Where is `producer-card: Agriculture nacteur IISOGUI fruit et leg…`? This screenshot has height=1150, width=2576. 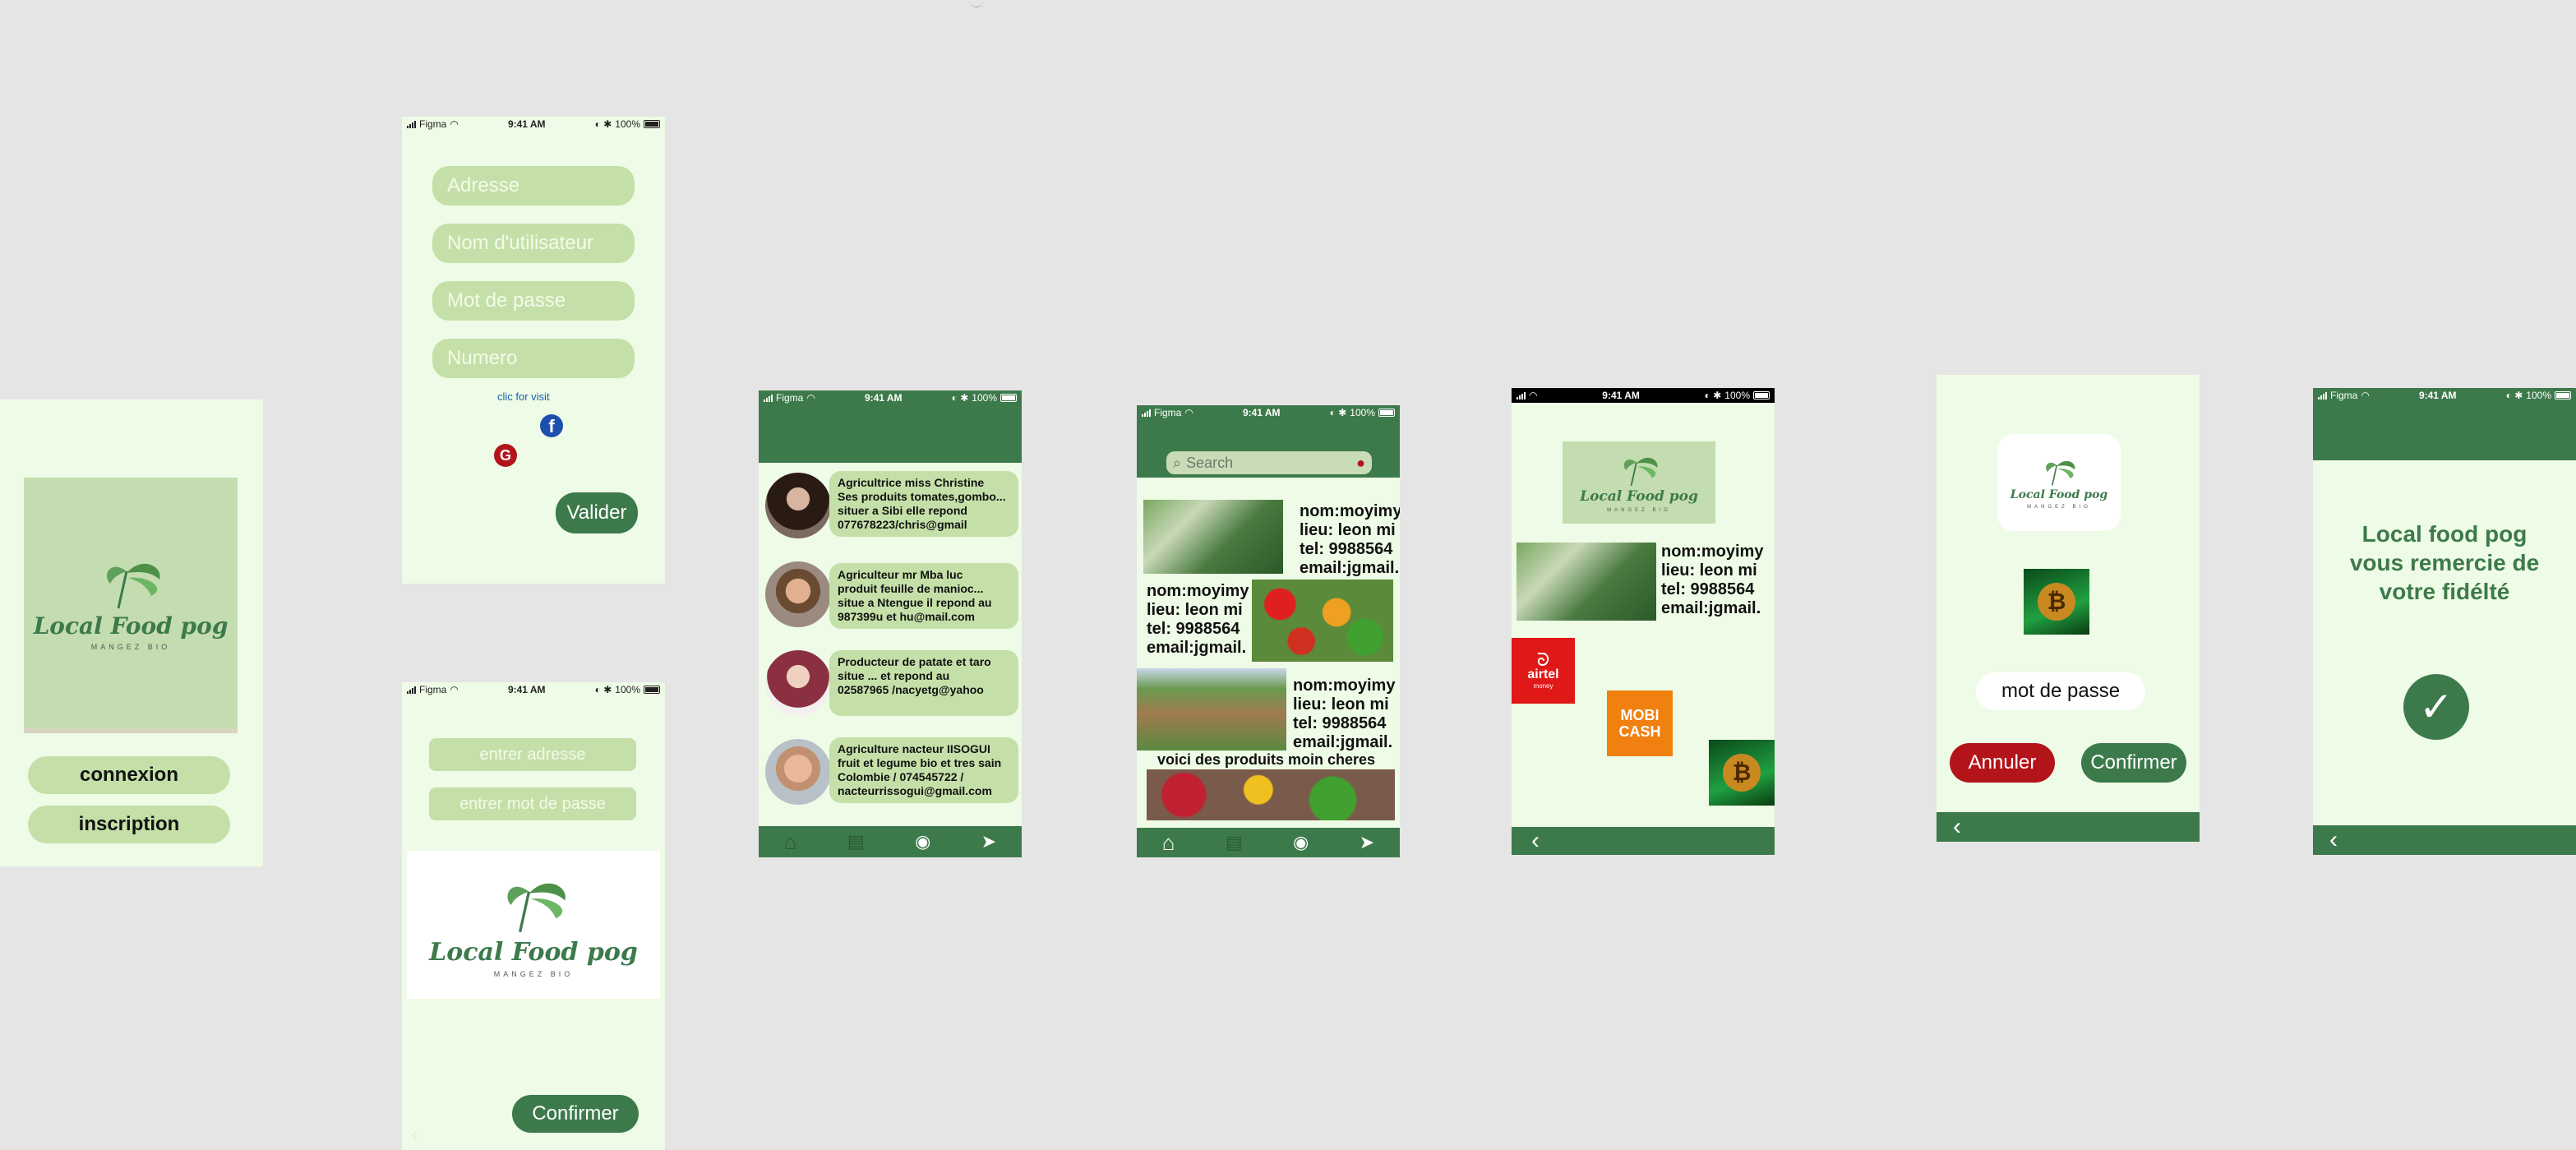
producer-card: Agriculture nacteur IISOGUI fruit et leg… is located at coordinates (924, 770).